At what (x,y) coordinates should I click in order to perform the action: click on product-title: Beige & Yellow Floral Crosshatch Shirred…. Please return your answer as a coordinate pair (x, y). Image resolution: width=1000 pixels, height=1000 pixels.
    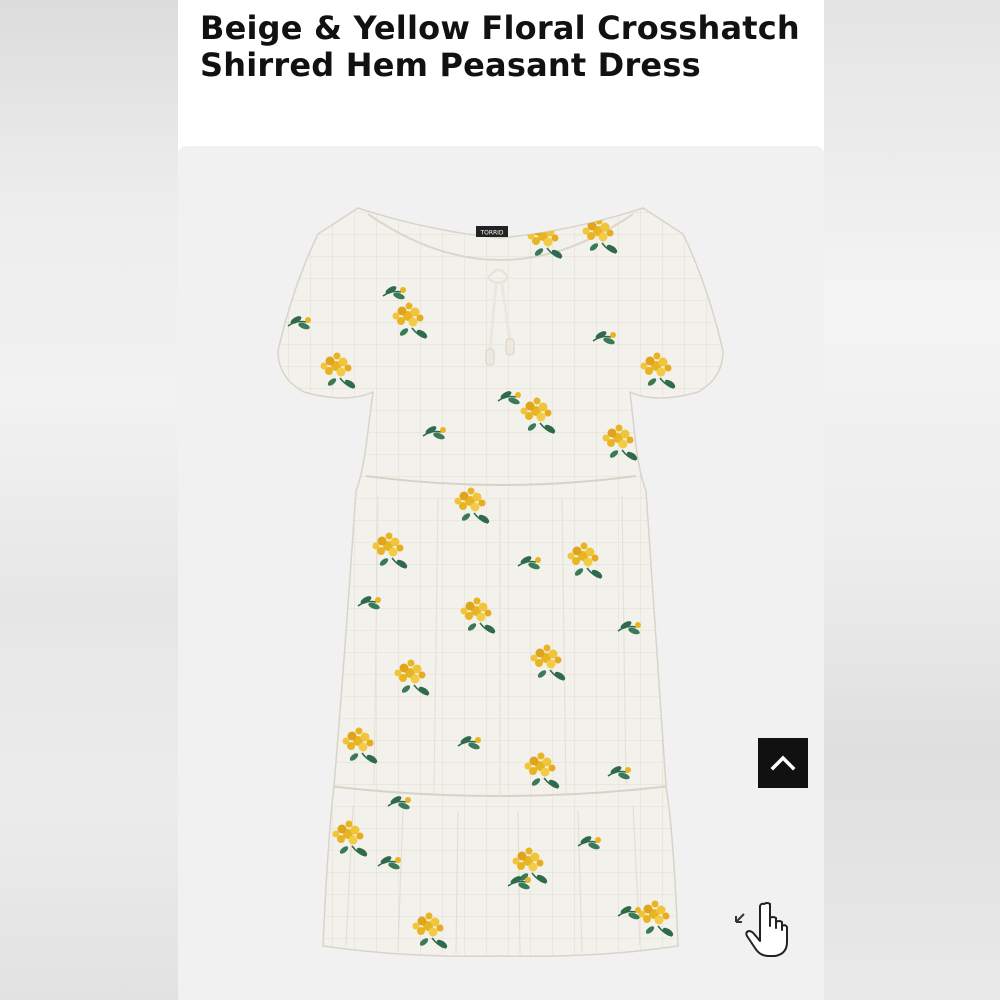
    Looking at the image, I should click on (500, 46).